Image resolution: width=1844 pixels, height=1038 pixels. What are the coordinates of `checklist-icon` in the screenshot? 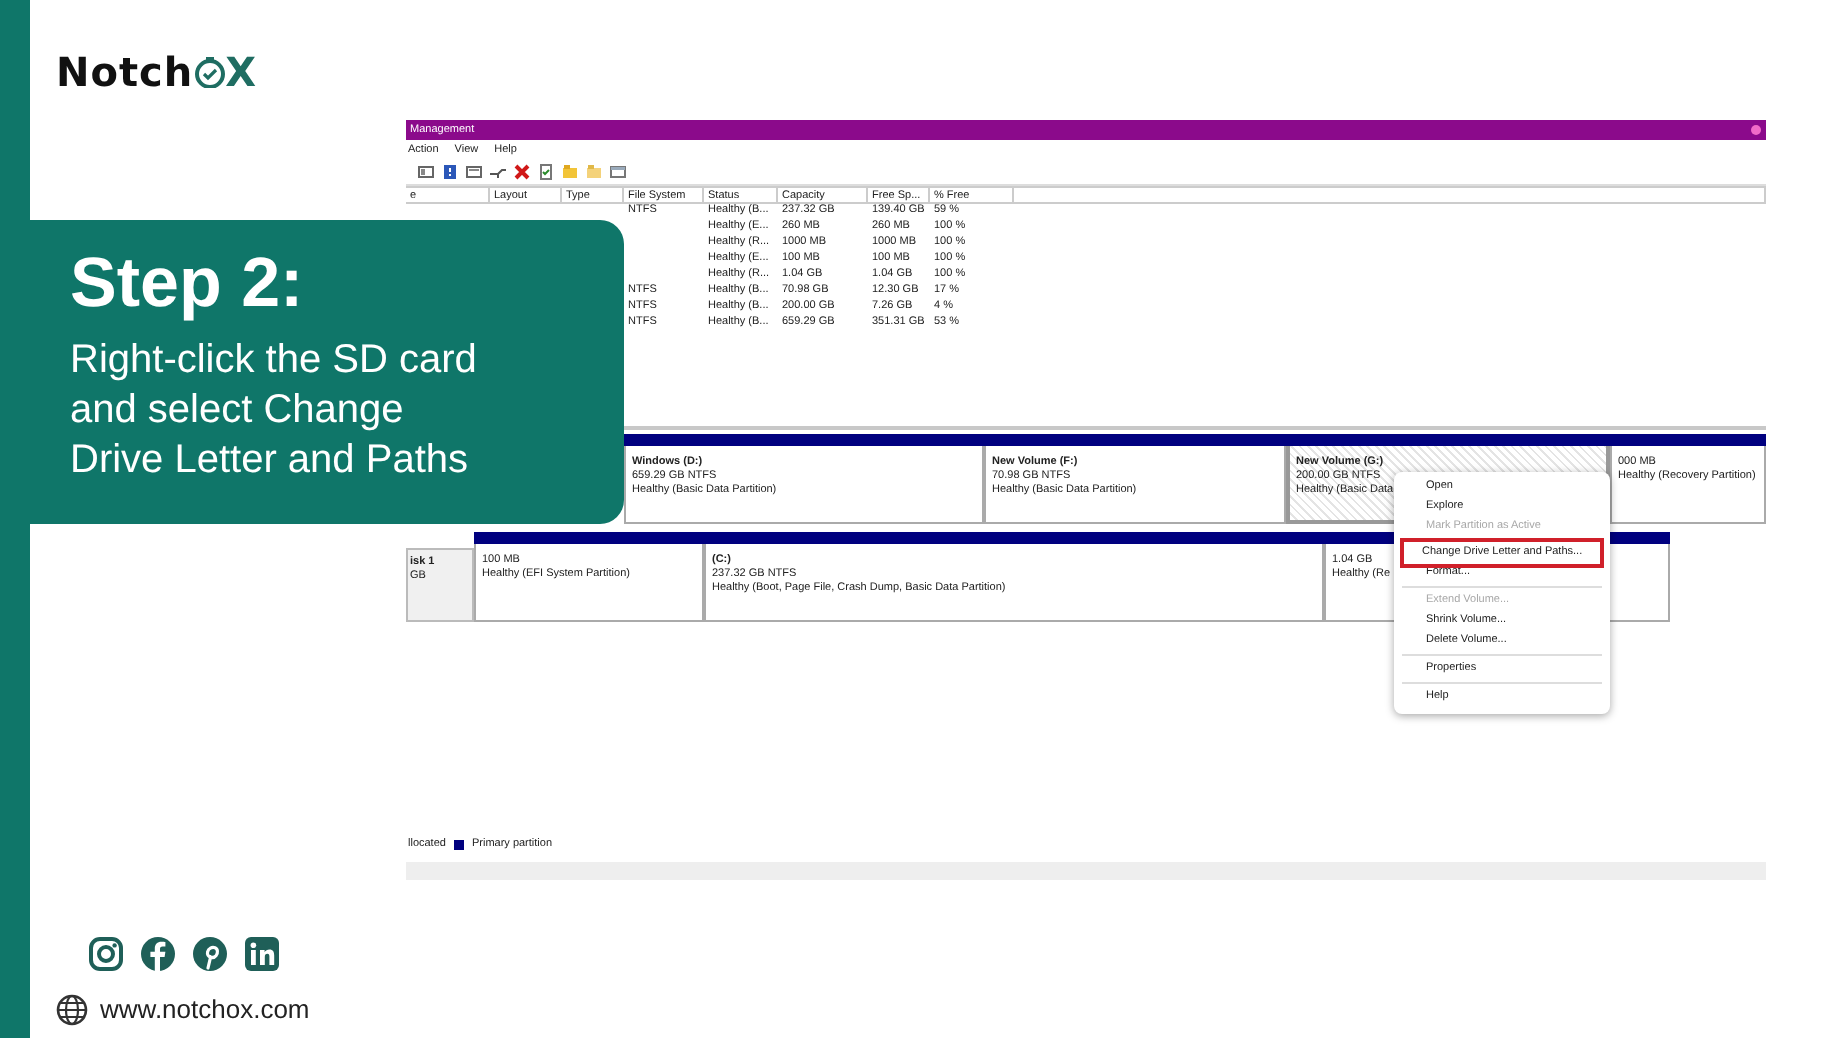 It's located at (546, 172).